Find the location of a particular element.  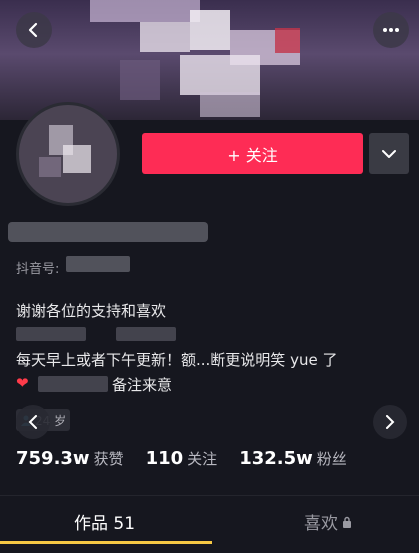

profile-stats: 759.3w 获赞 110 关注 132.5w 粉丝 is located at coordinates (192, 458).